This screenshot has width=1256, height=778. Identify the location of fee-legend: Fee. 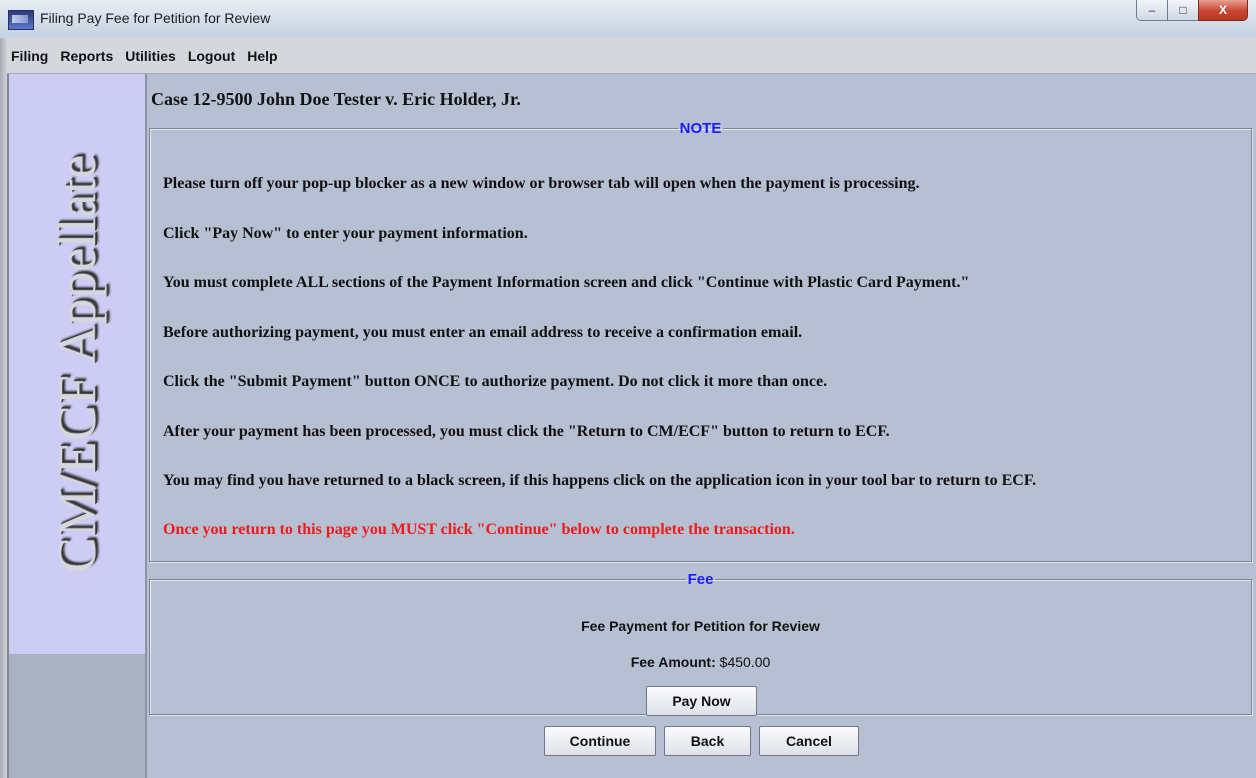
(700, 579).